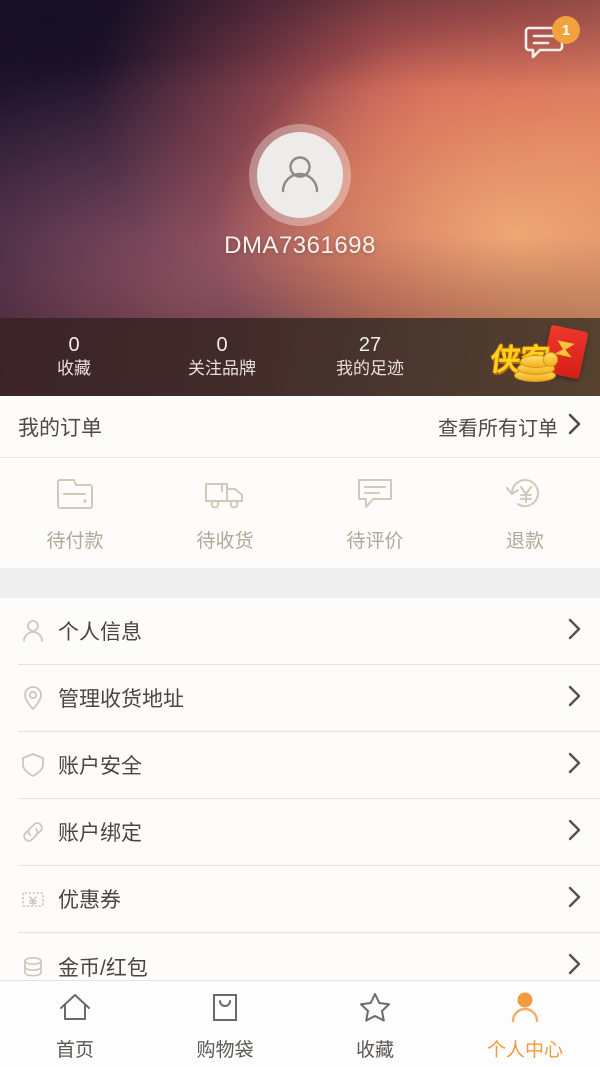 The image size is (600, 1067). I want to click on orders-title: 我的订单, so click(60, 428).